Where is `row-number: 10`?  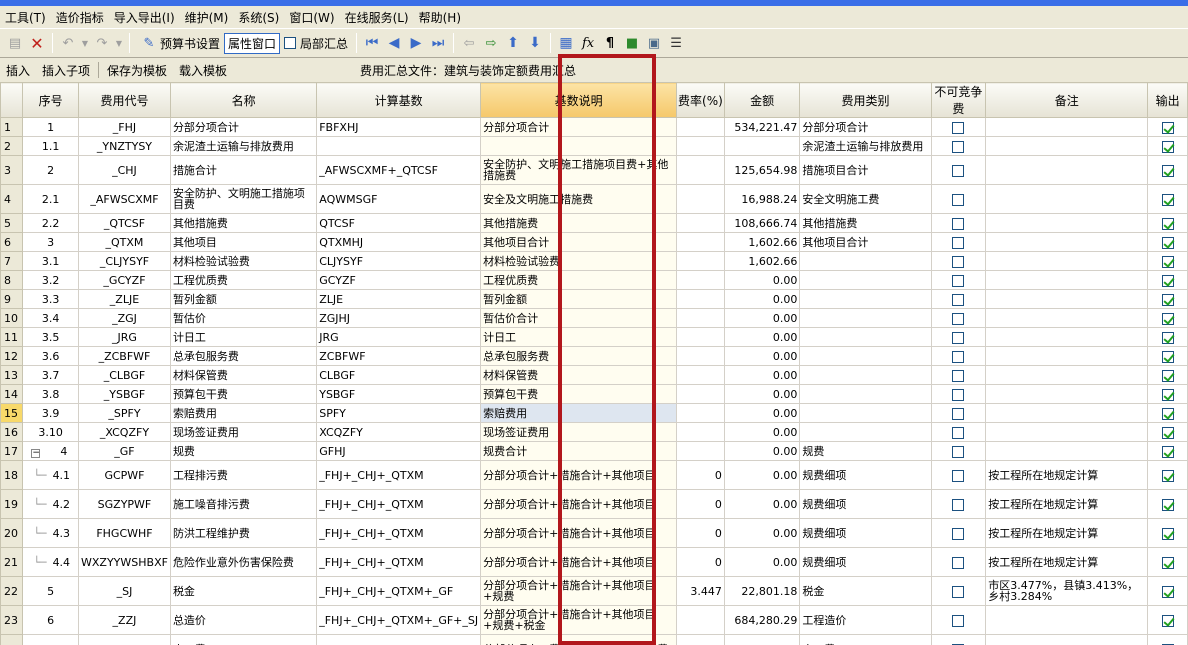 row-number: 10 is located at coordinates (12, 318).